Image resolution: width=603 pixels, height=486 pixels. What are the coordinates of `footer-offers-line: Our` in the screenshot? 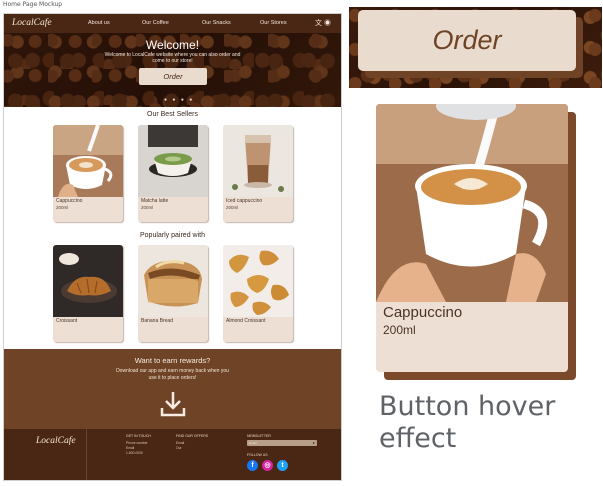 It's located at (179, 448).